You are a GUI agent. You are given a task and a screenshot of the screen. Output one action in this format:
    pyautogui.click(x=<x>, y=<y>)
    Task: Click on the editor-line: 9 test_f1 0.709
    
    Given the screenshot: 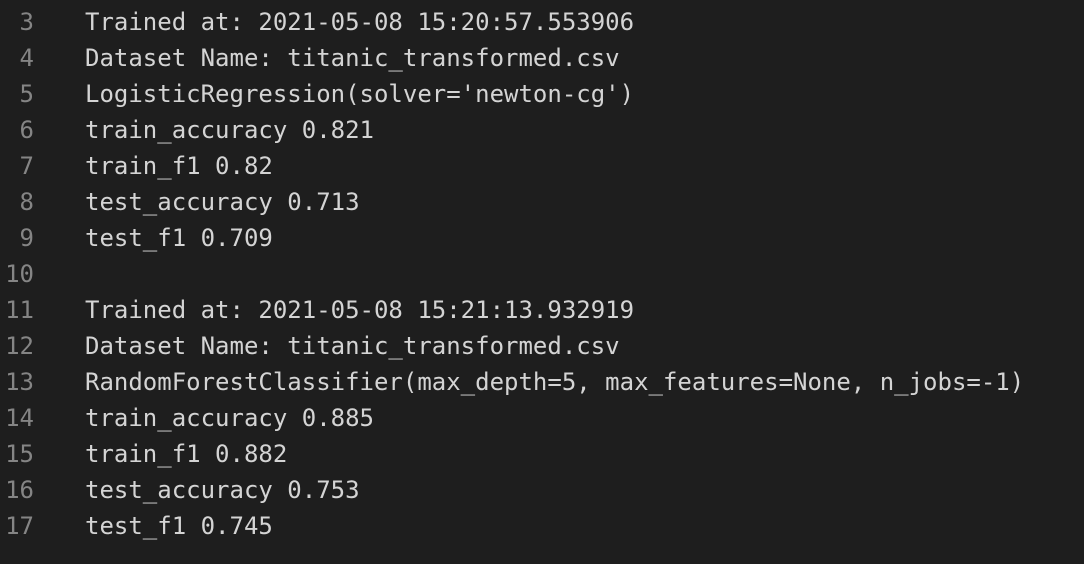 What is the action you would take?
    pyautogui.click(x=542, y=238)
    